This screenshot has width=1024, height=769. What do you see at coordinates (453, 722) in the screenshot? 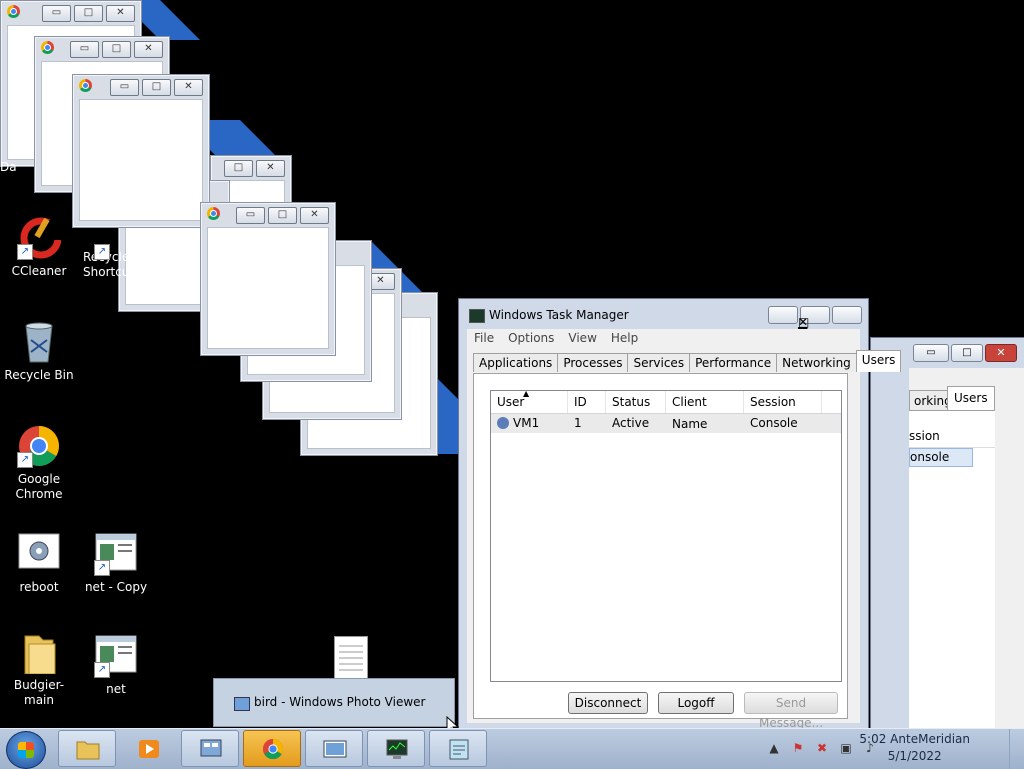
I see `mouse-cursor-icon` at bounding box center [453, 722].